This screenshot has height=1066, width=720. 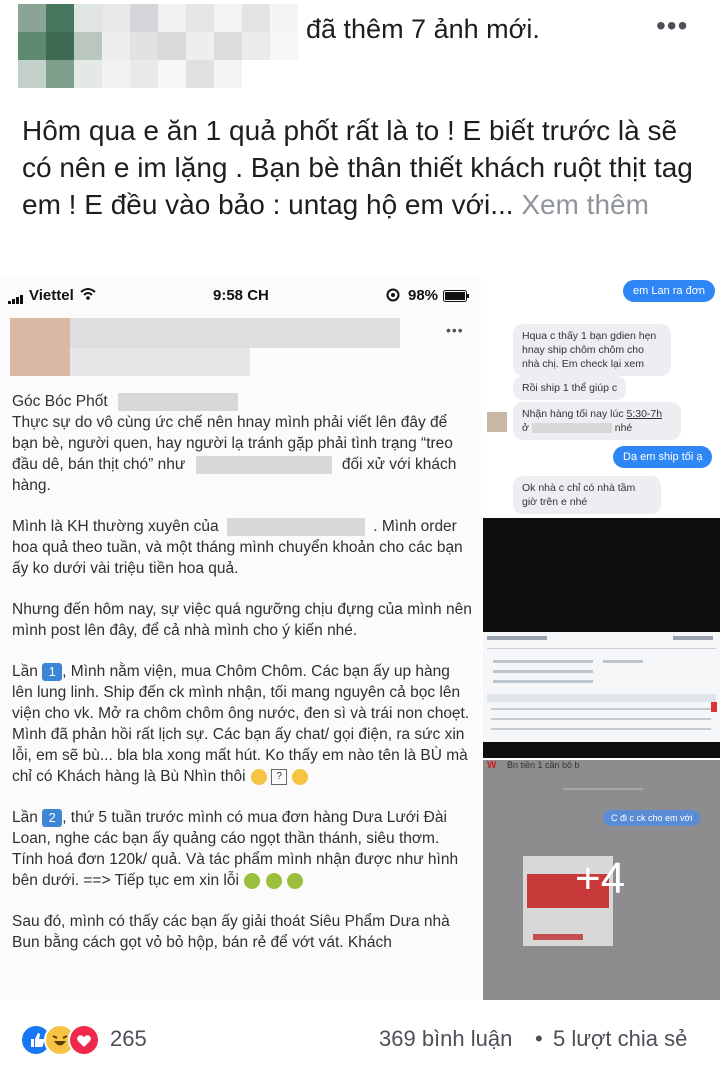 I want to click on post-more-icon: •••, so click(x=455, y=330).